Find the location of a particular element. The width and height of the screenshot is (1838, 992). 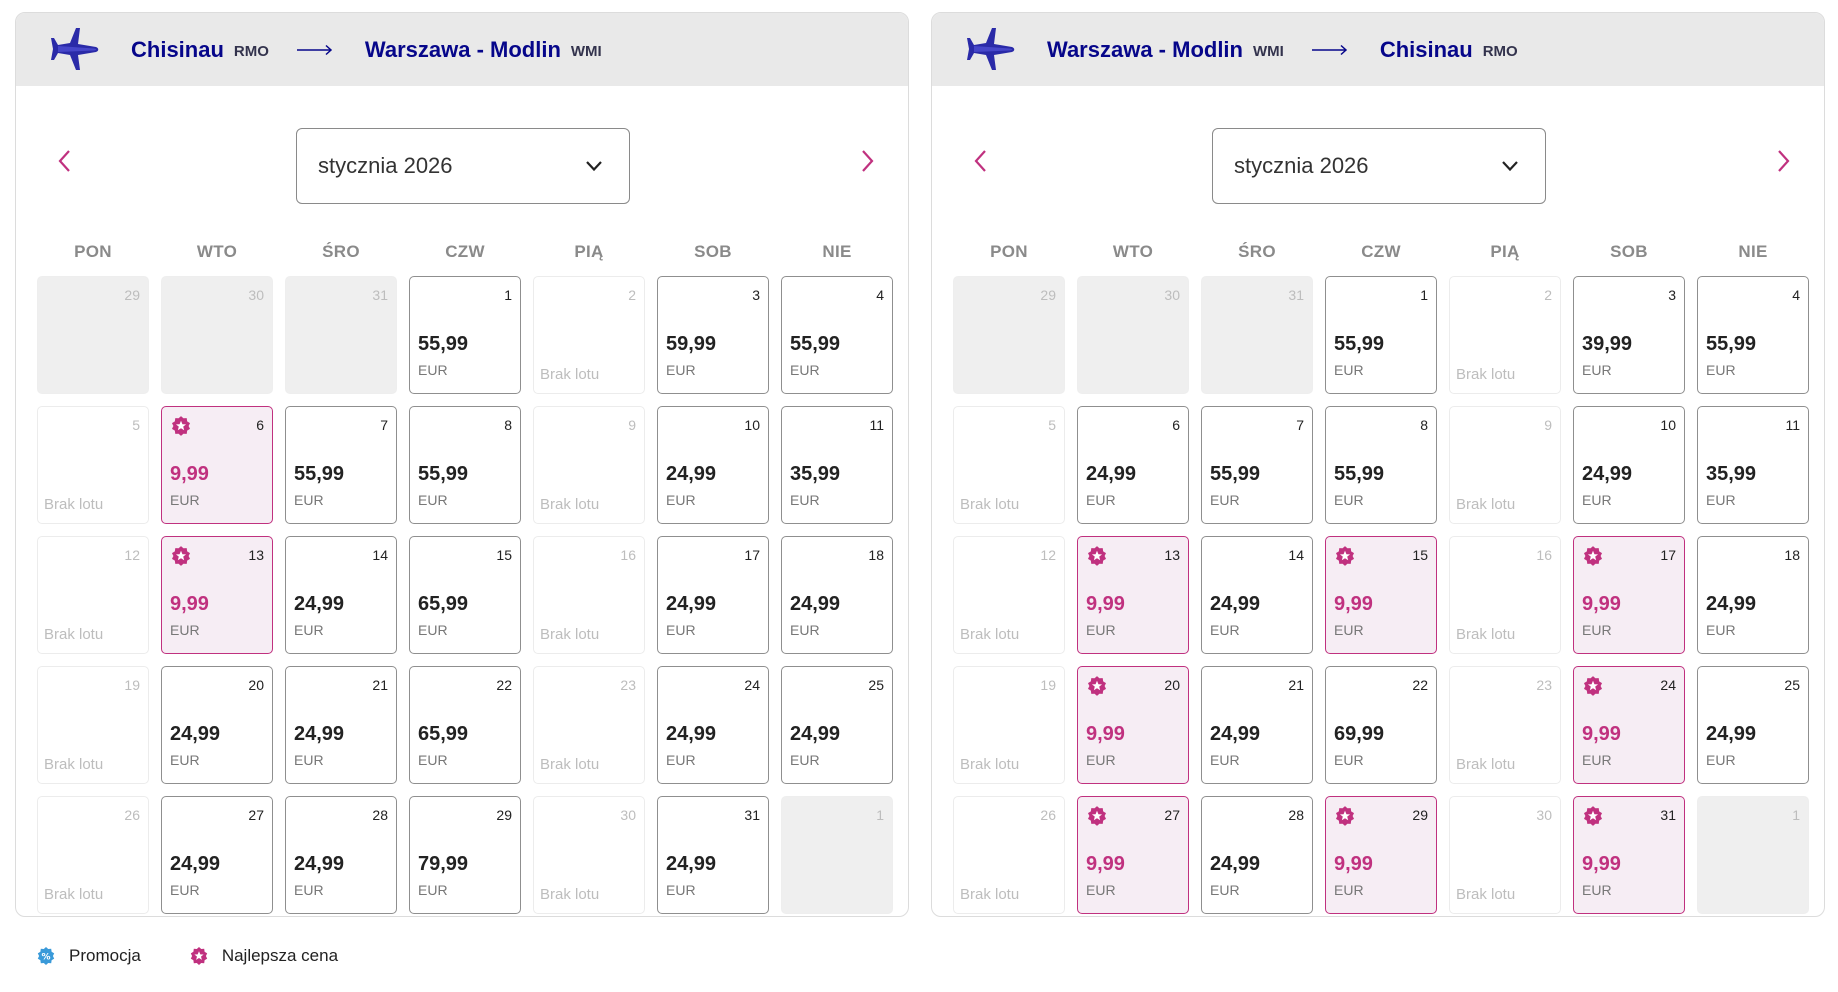

day-number: 29 is located at coordinates (1420, 815).